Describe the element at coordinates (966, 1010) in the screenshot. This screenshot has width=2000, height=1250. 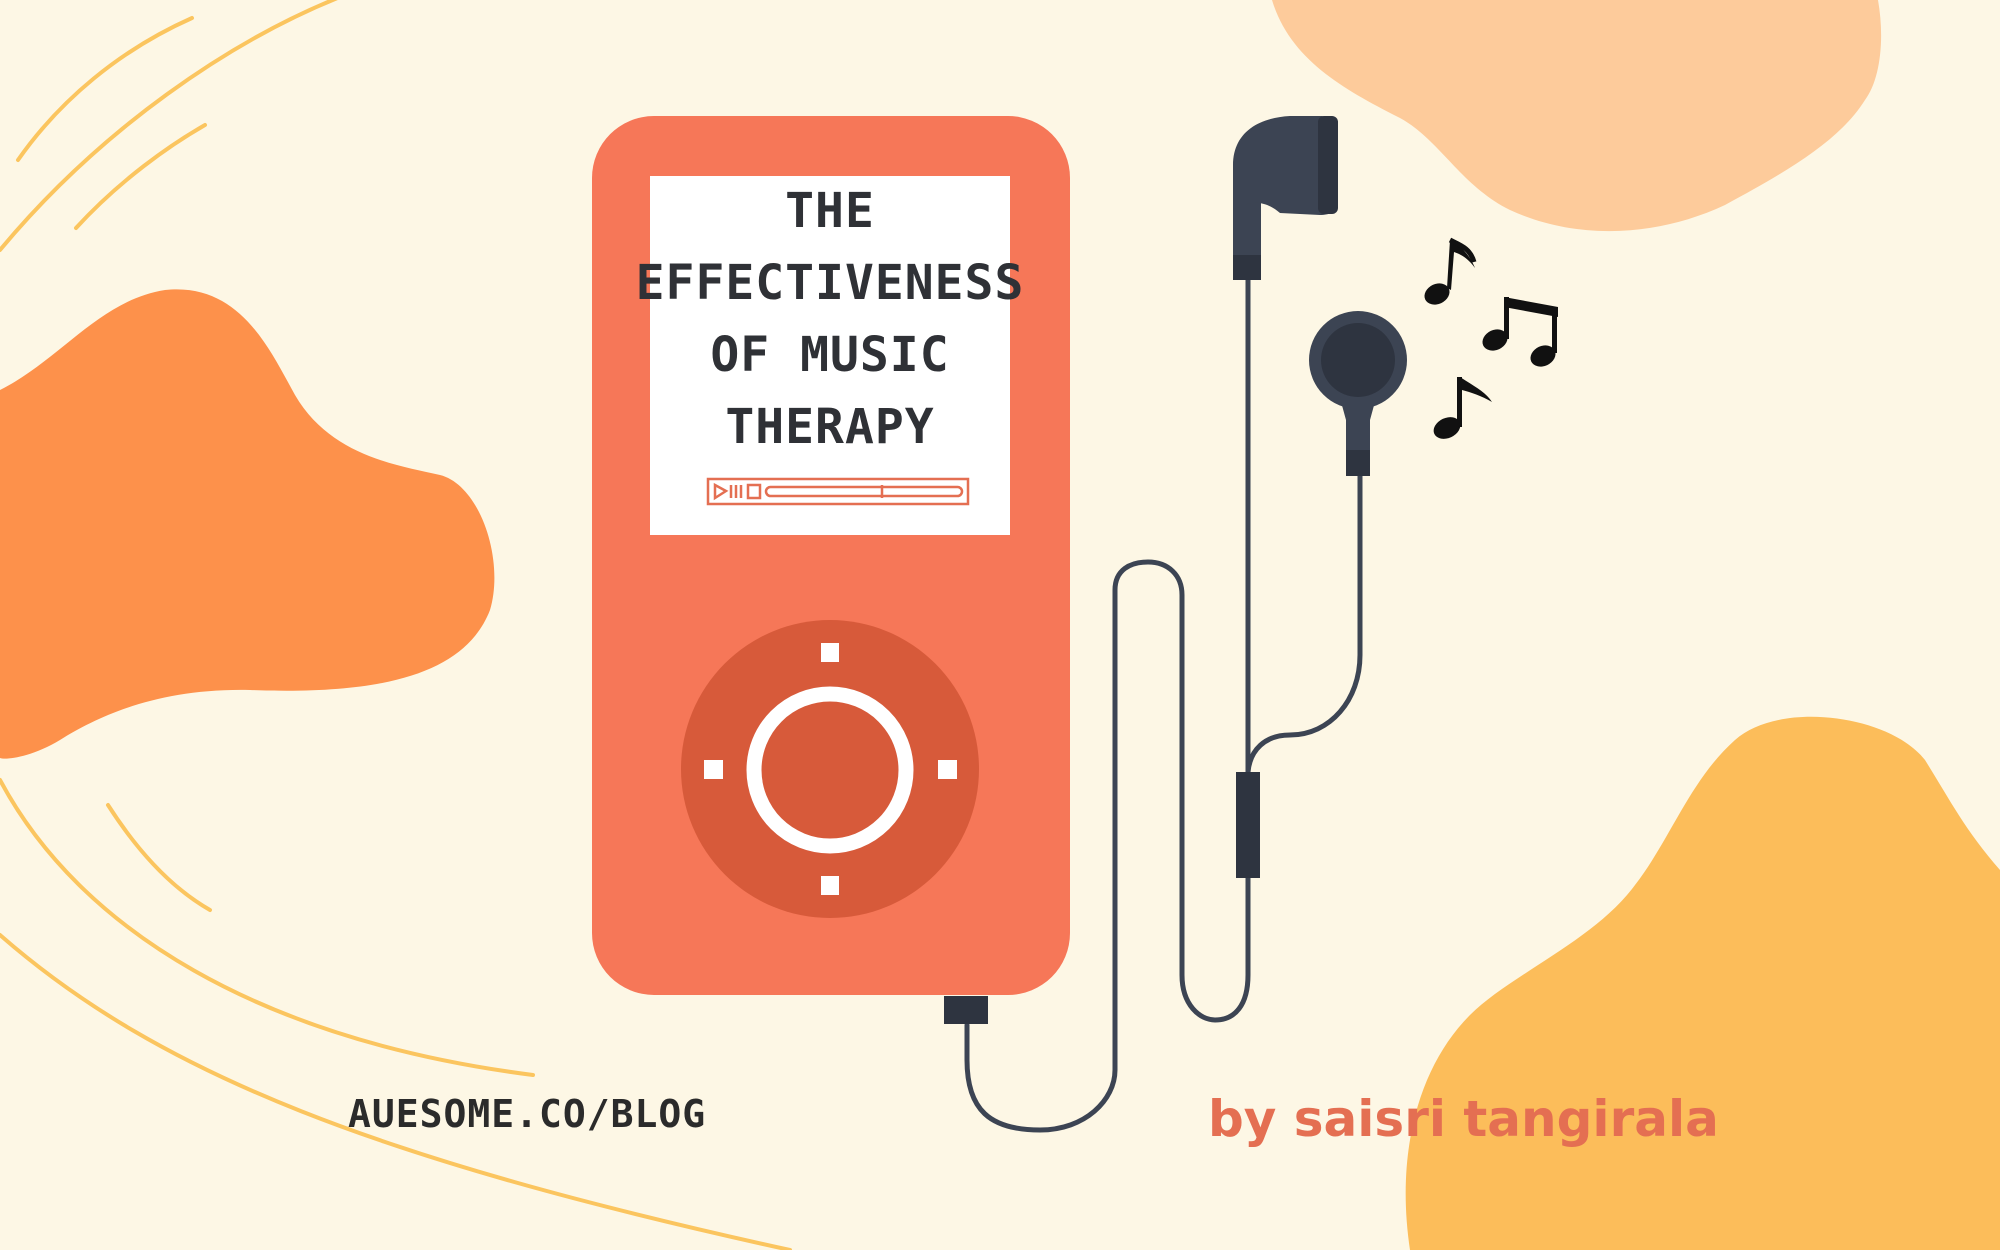
I see `headphone-jack` at that location.